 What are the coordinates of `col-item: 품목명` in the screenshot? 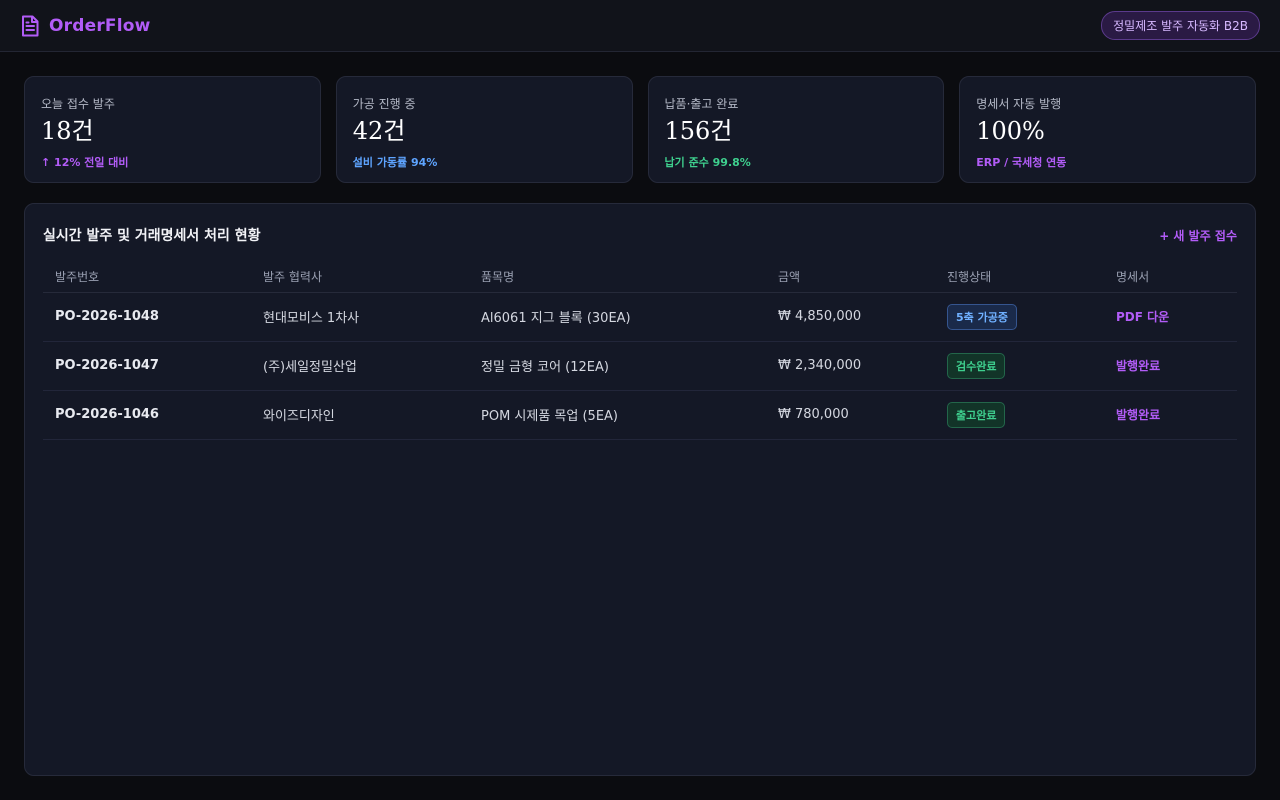 It's located at (617, 277).